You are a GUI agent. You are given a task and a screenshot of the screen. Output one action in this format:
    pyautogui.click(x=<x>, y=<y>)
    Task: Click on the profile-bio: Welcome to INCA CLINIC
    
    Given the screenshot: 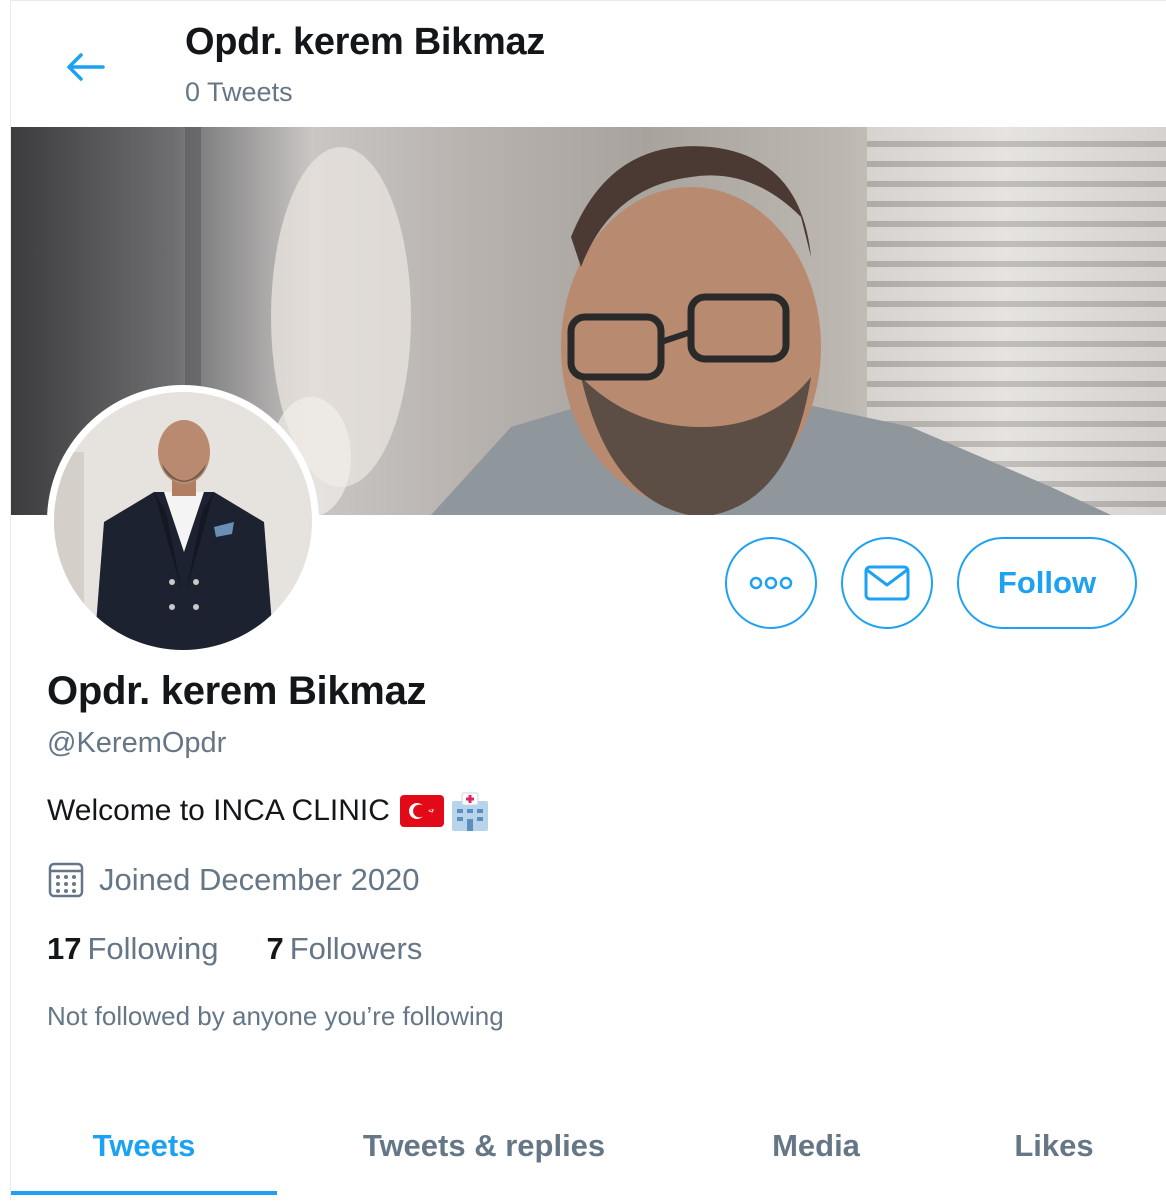 What is the action you would take?
    pyautogui.click(x=269, y=811)
    